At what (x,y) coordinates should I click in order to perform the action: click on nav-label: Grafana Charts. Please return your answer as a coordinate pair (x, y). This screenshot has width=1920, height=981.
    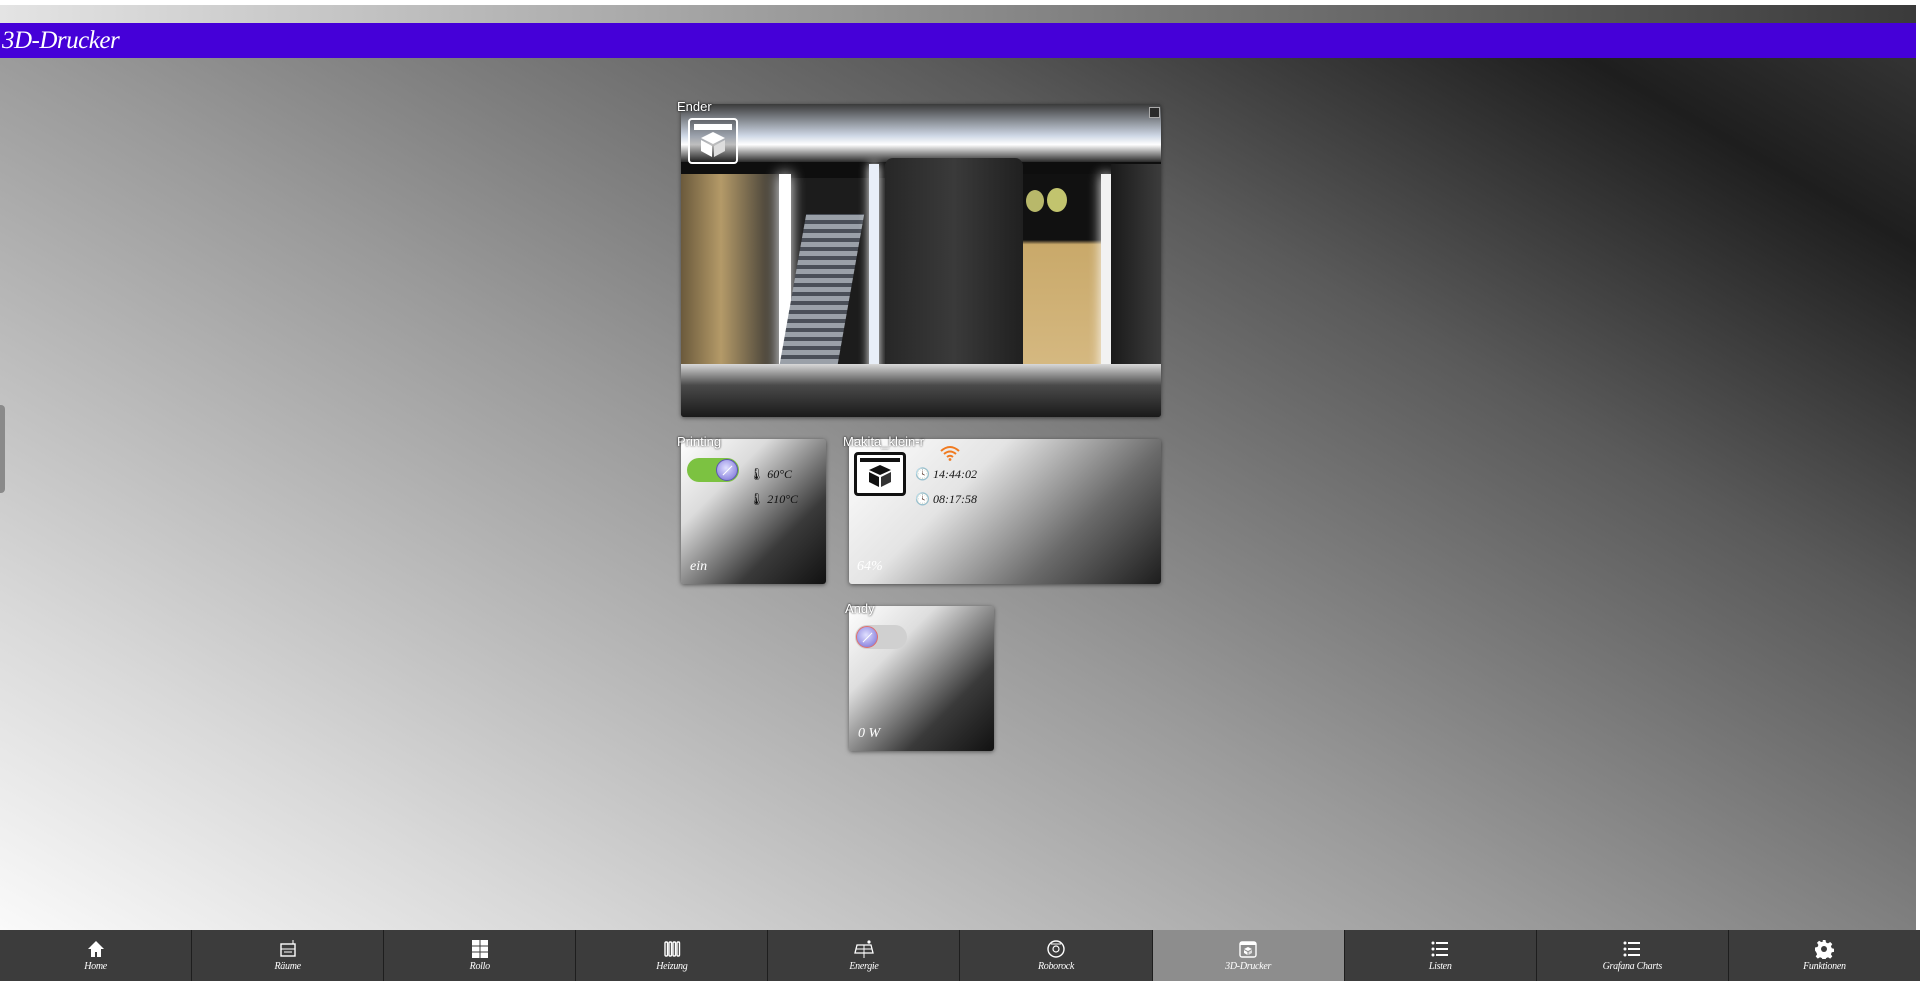
    Looking at the image, I should click on (1632, 966).